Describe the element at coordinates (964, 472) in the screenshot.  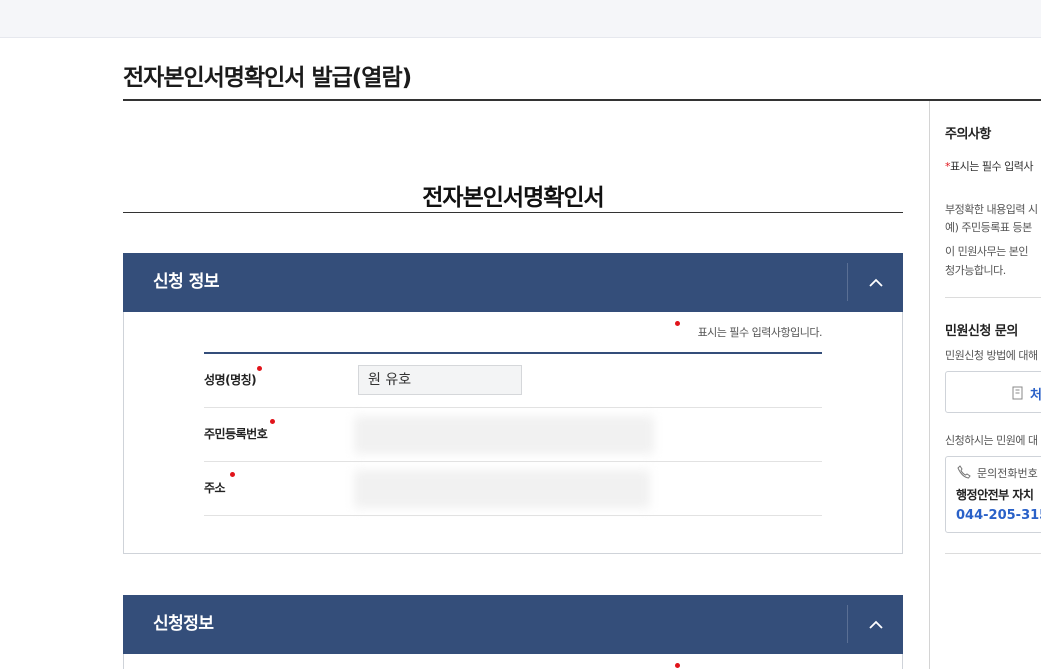
I see `phone-icon` at that location.